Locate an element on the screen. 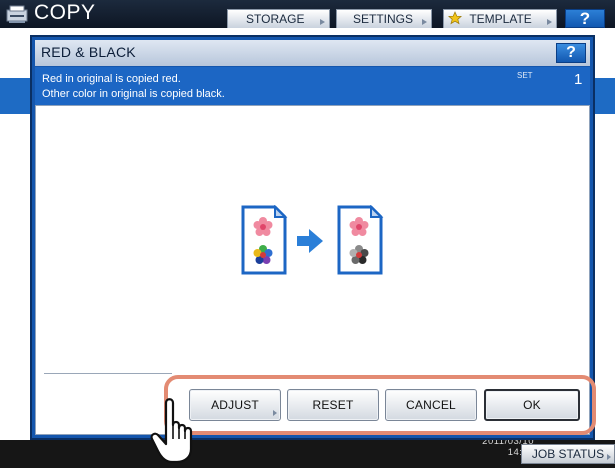  star-icon is located at coordinates (455, 18).